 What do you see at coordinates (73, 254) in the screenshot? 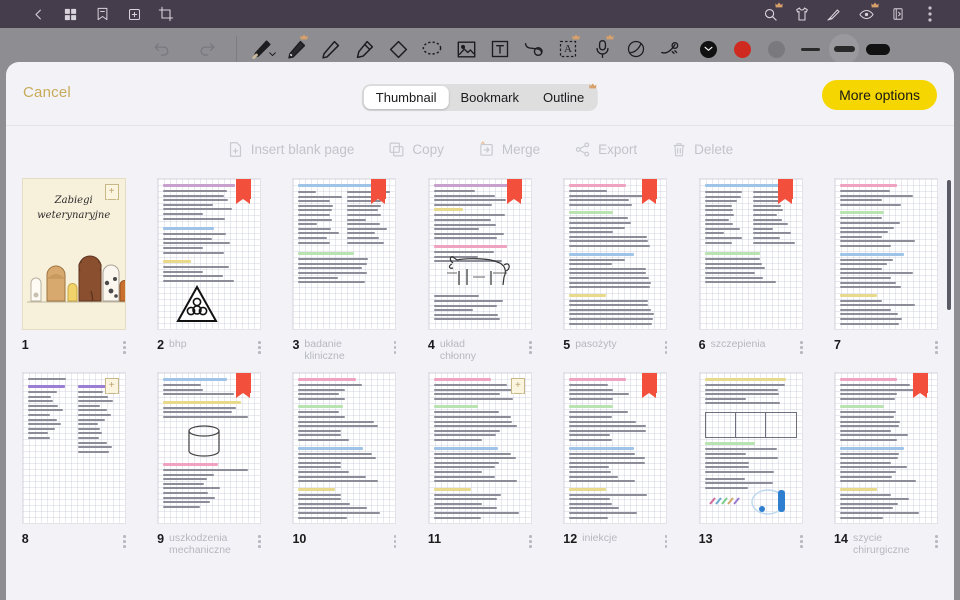
I see `page-thumbnail: Zabiegi weterynaryjne +` at bounding box center [73, 254].